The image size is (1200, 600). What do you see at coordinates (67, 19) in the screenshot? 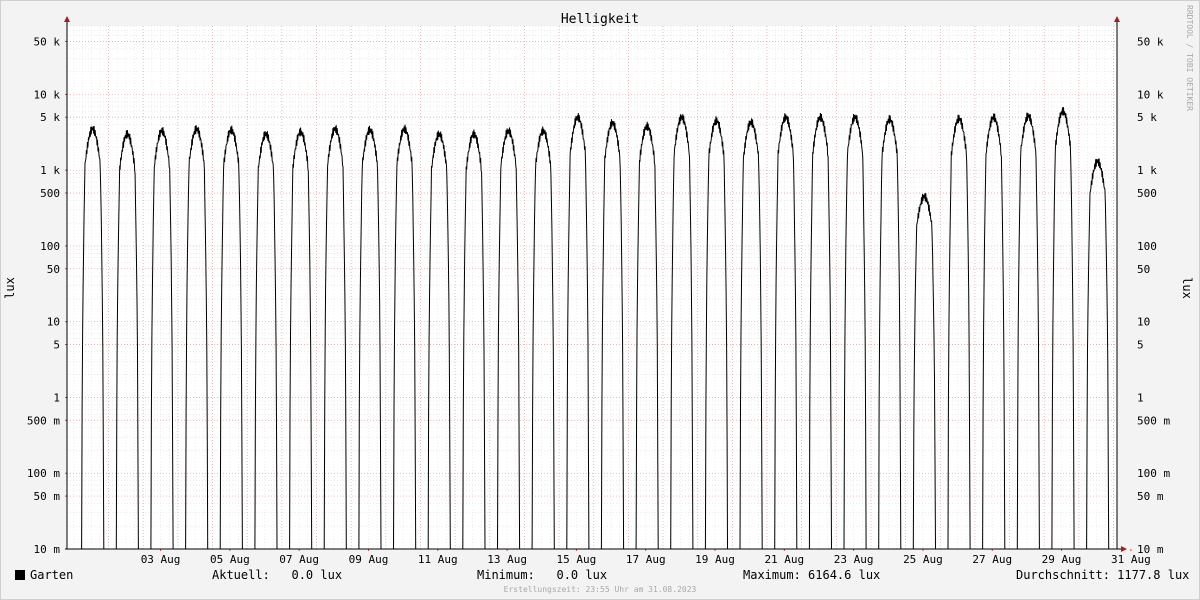
I see `y-axis-arrow-left` at bounding box center [67, 19].